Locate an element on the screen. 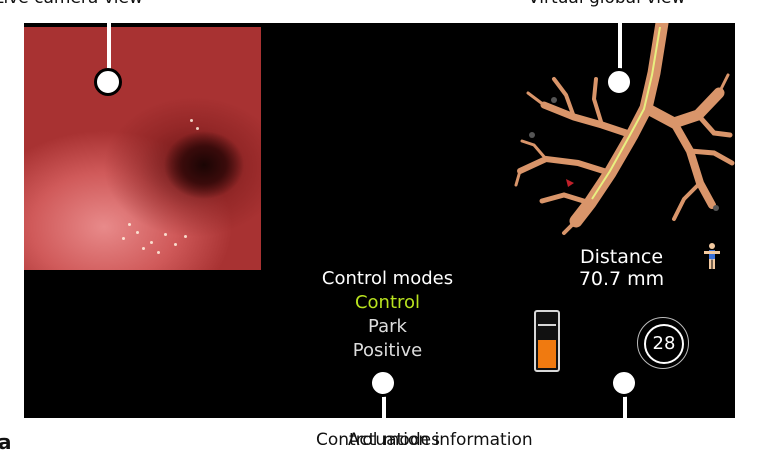 This screenshot has width=765, height=454. actuation-caption: Actuation information is located at coordinates (440, 440).